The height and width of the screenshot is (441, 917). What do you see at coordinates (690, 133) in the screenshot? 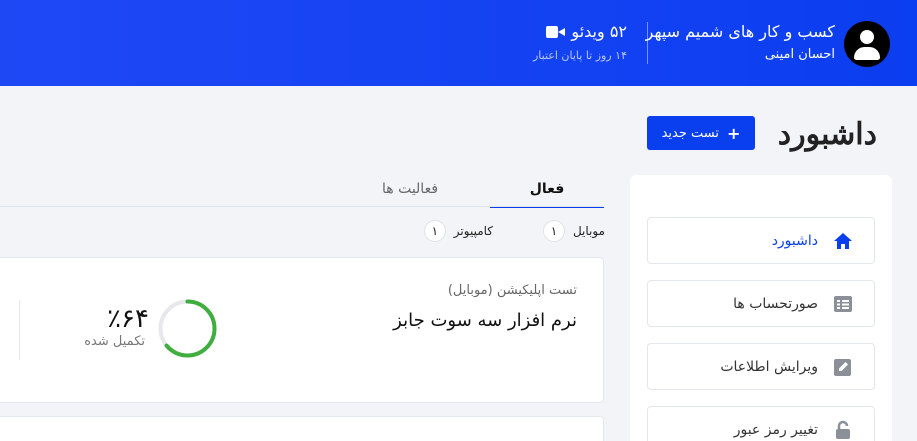
I see `new-test-label: تست جدید` at bounding box center [690, 133].